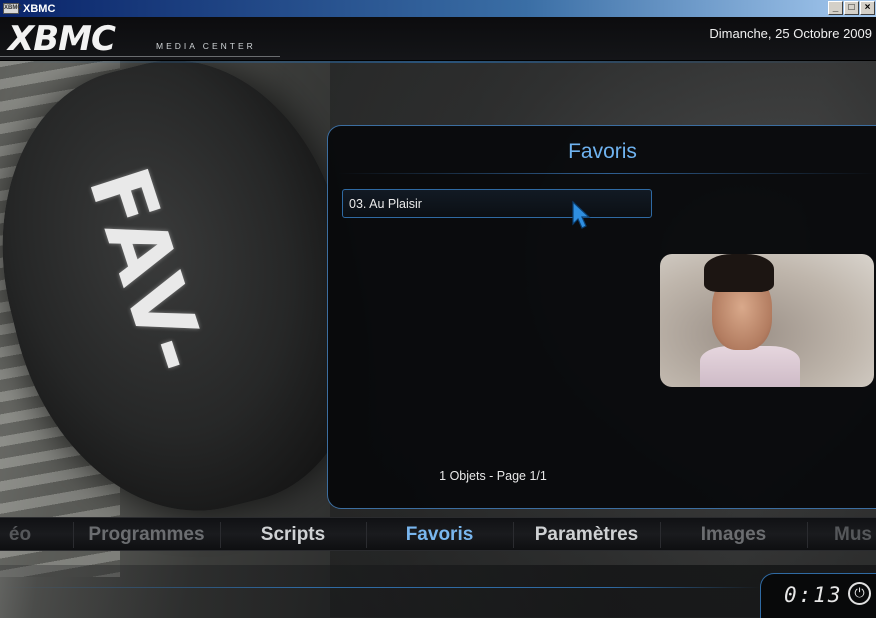 The height and width of the screenshot is (618, 876). Describe the element at coordinates (380, 587) in the screenshot. I see `bottom-divider` at that location.